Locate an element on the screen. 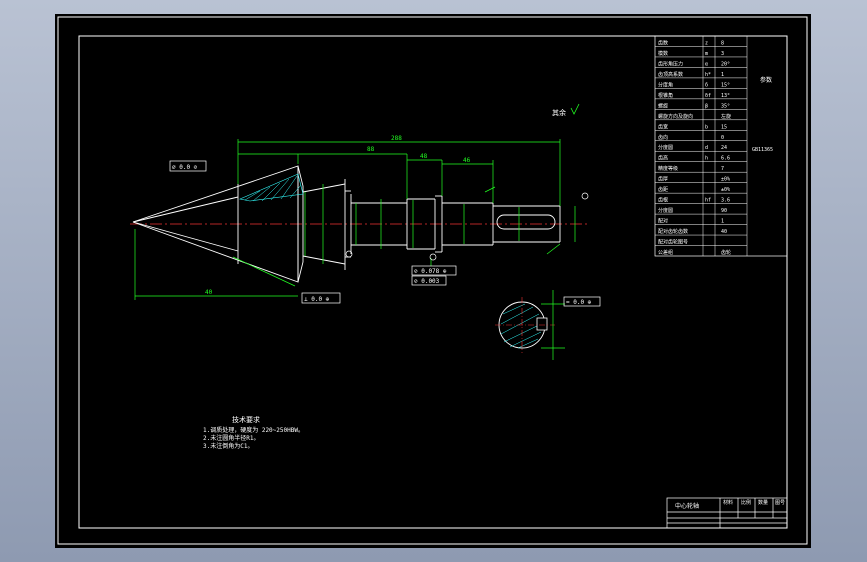 This screenshot has height=562, width=867. gear-table-value: 35° is located at coordinates (725, 106).